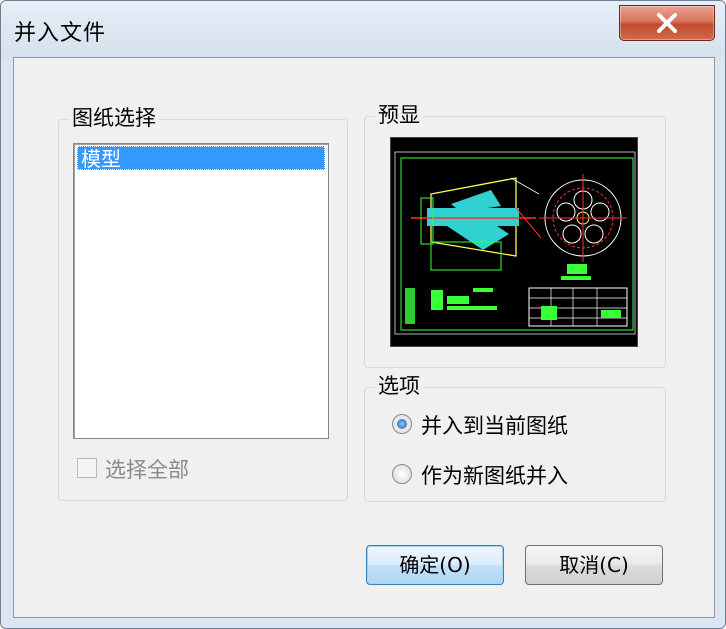  Describe the element at coordinates (114, 118) in the screenshot. I see `sheet-selection-title: 图纸选择` at that location.